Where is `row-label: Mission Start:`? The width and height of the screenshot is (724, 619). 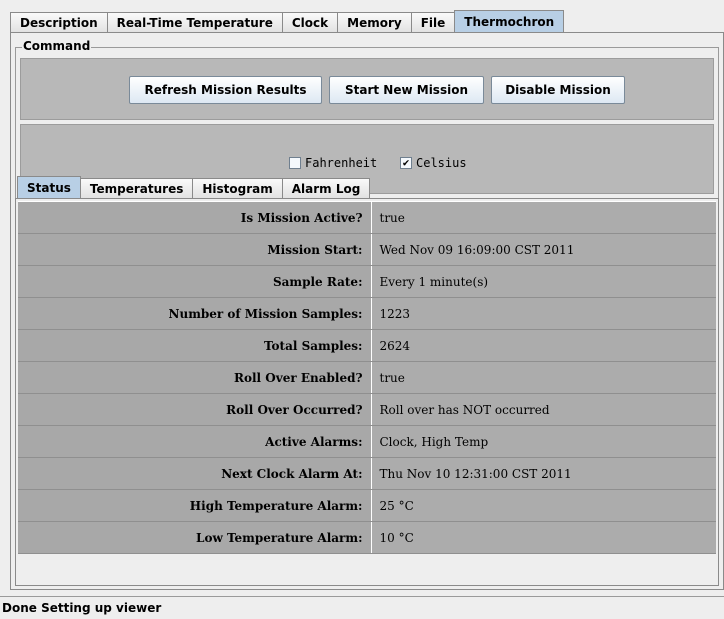 row-label: Mission Start: is located at coordinates (195, 249).